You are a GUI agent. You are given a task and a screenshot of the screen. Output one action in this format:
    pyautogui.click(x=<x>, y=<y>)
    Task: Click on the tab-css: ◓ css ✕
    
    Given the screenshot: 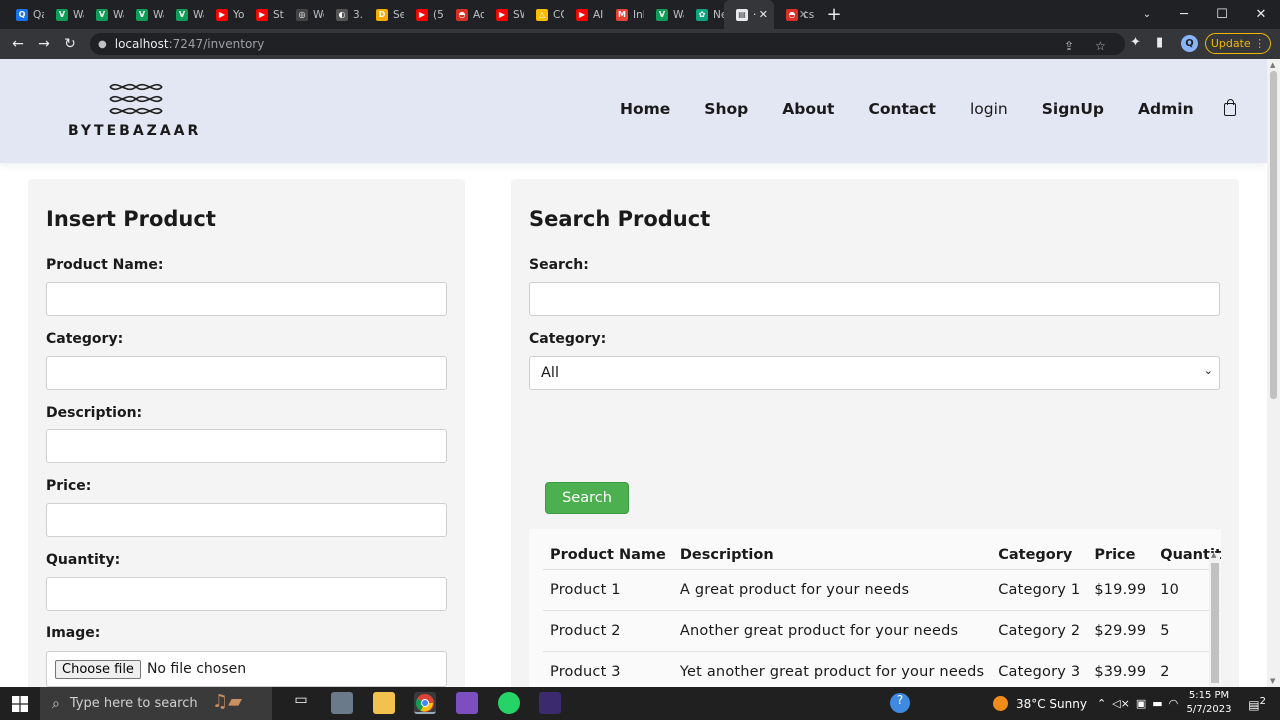 What is the action you would take?
    pyautogui.click(x=794, y=14)
    